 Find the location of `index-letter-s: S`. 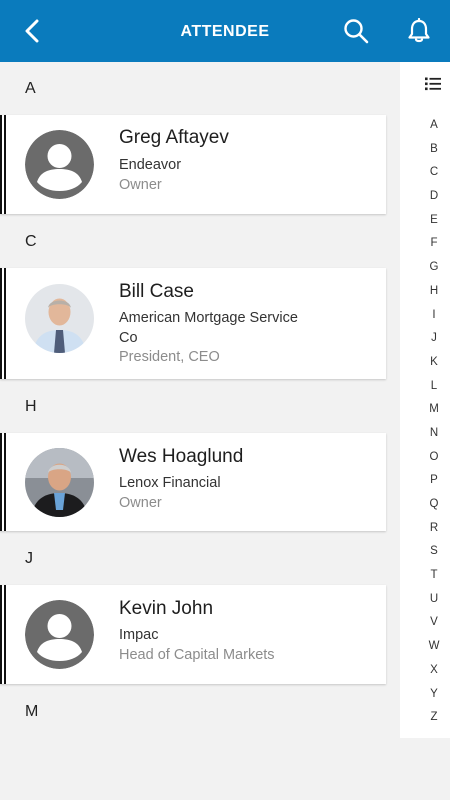

index-letter-s: S is located at coordinates (434, 556).